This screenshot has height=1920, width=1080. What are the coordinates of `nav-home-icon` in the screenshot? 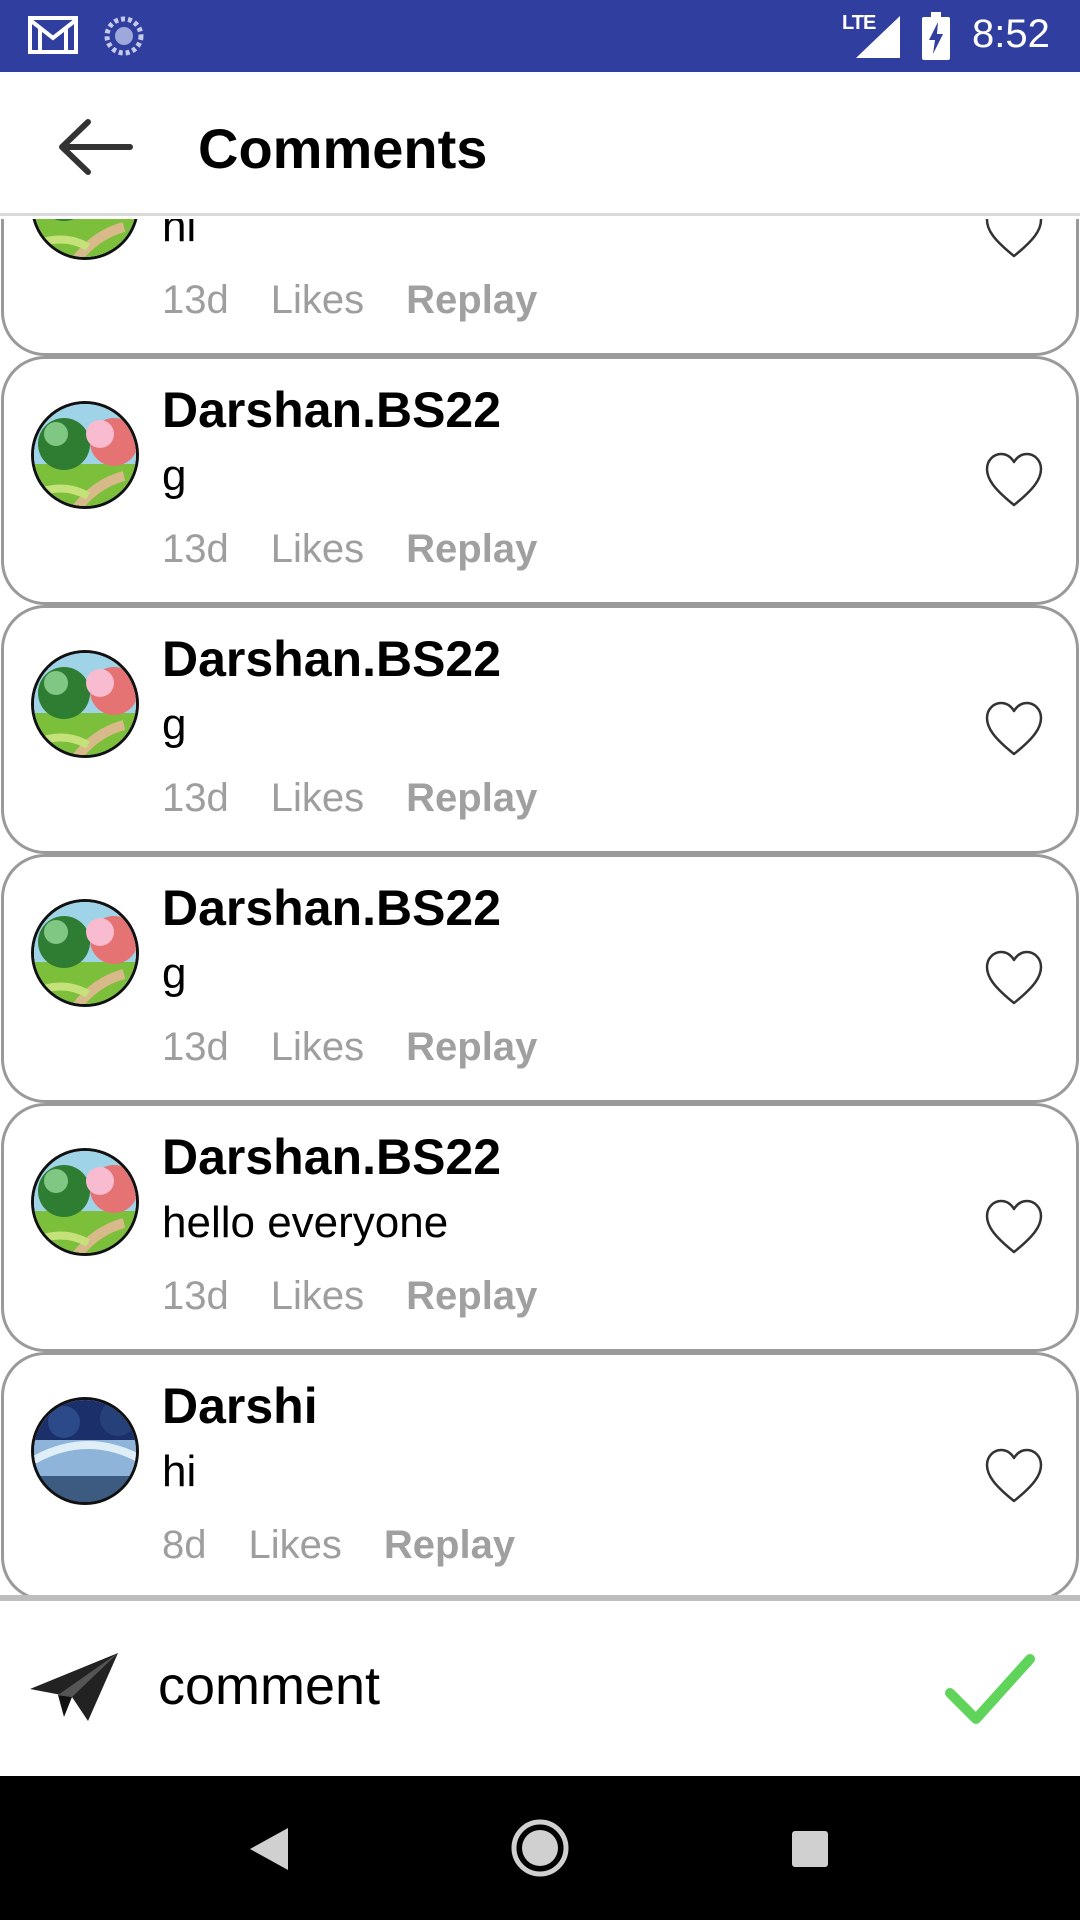 It's located at (540, 1848).